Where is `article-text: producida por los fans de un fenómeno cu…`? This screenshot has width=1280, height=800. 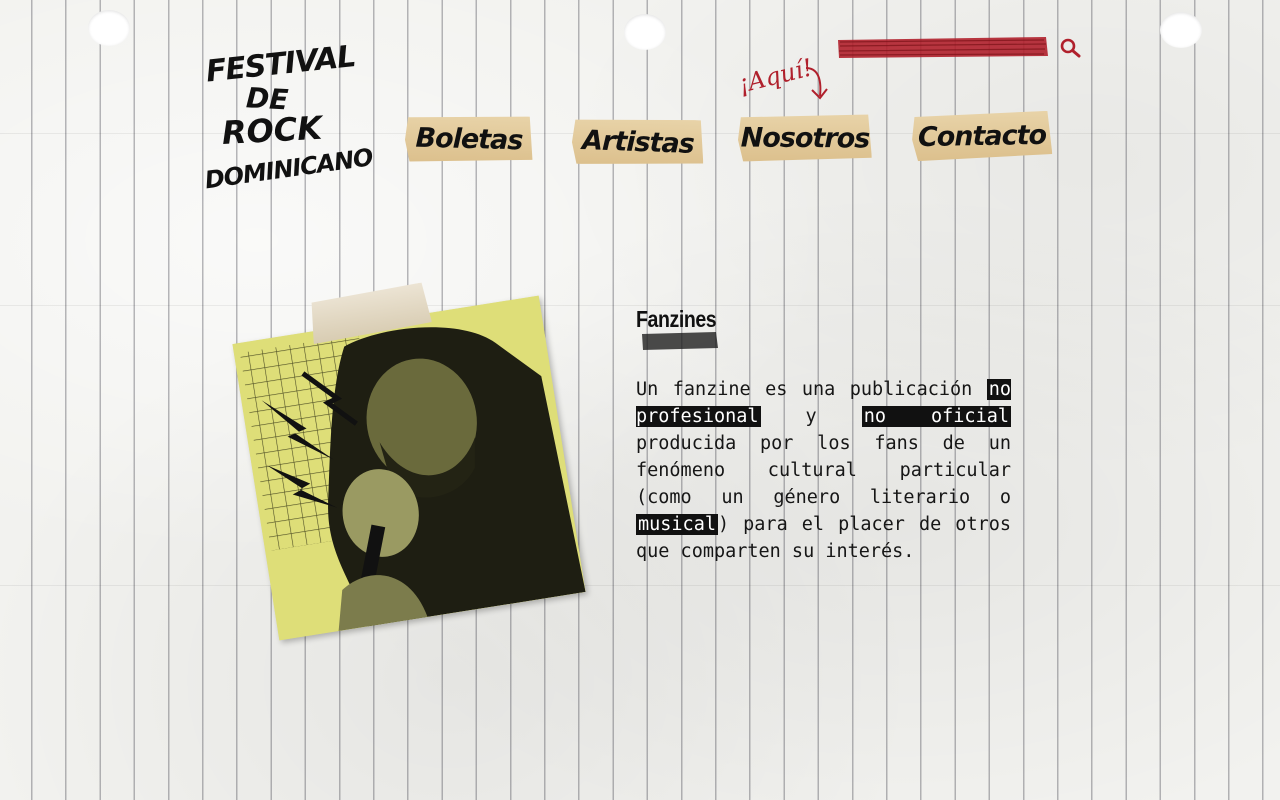 article-text: producida por los fans de un fenómeno cu… is located at coordinates (823, 470).